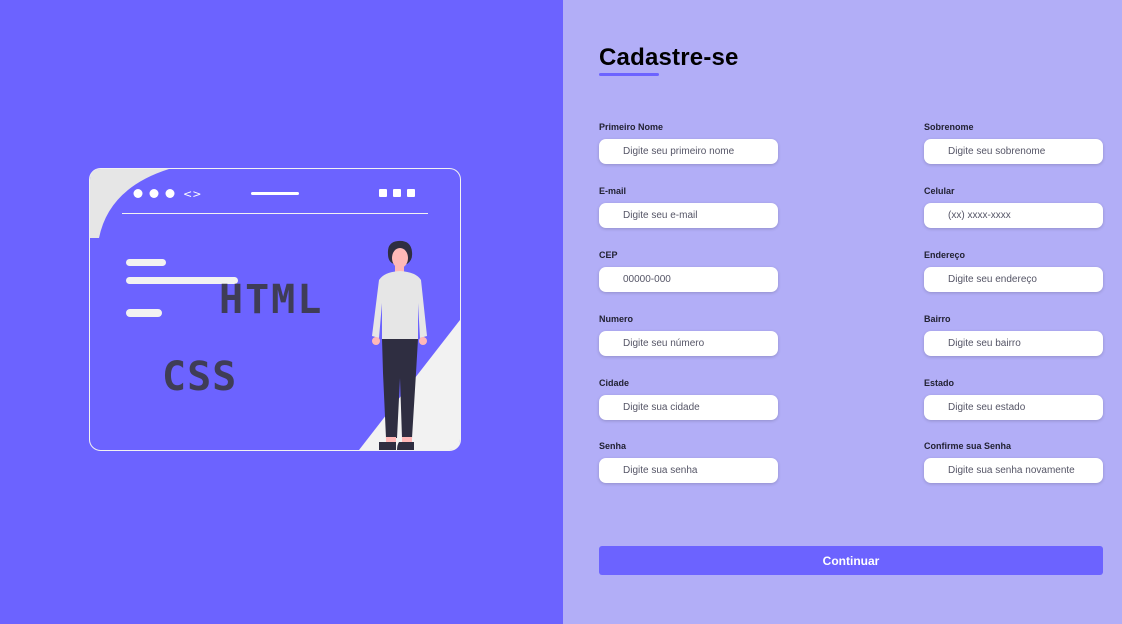 The image size is (1122, 624). I want to click on number-label: Numero, so click(616, 319).